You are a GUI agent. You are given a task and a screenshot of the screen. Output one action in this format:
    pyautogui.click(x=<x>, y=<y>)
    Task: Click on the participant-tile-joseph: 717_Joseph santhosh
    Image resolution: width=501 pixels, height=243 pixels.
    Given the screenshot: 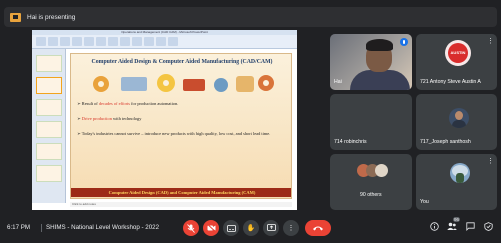 What is the action you would take?
    pyautogui.click(x=456, y=122)
    